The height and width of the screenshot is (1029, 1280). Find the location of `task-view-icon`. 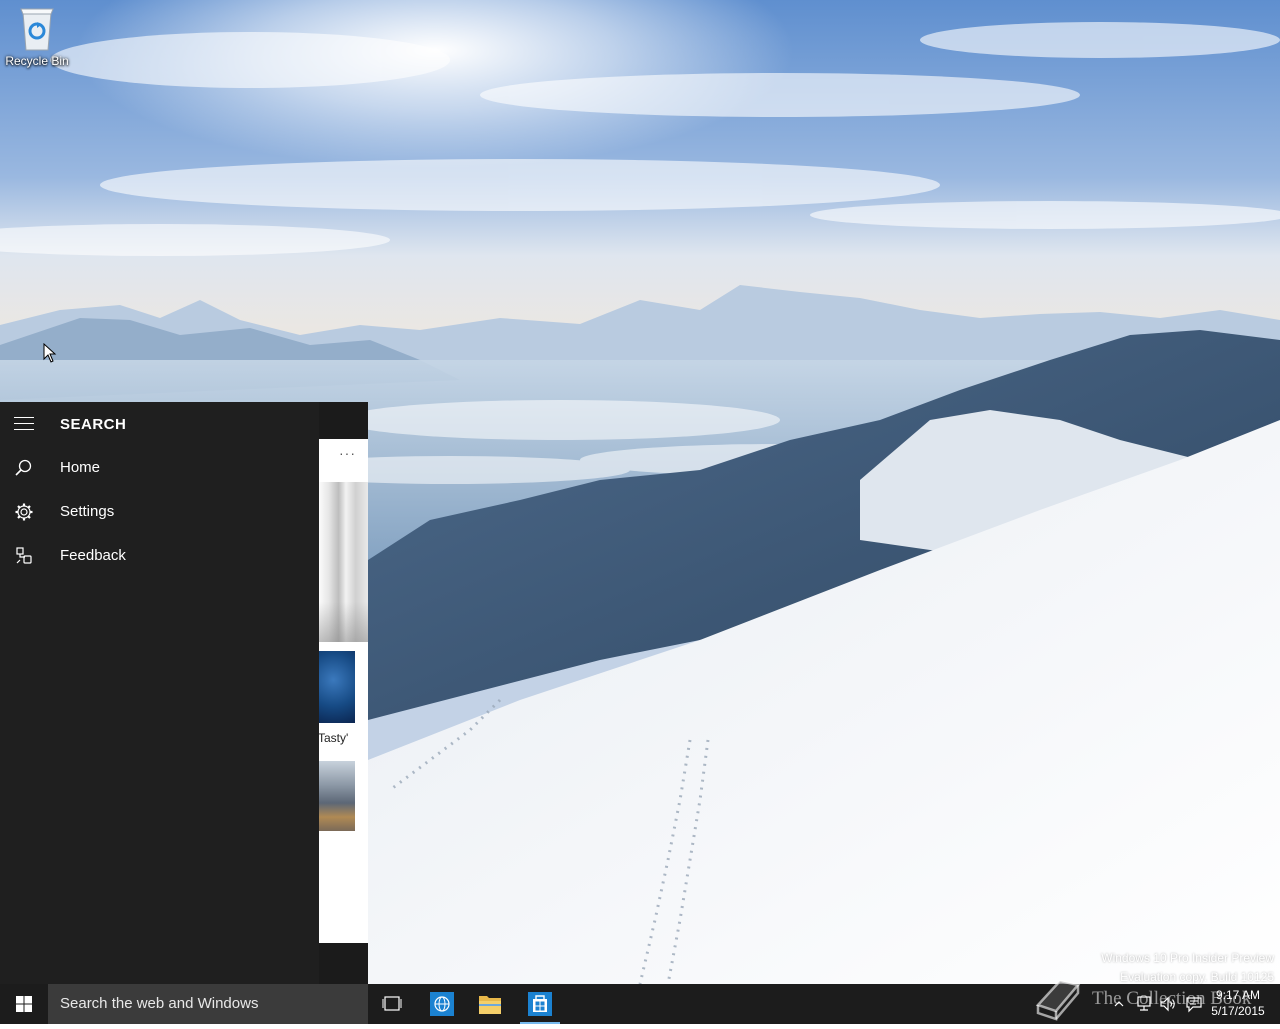

task-view-icon is located at coordinates (392, 1003).